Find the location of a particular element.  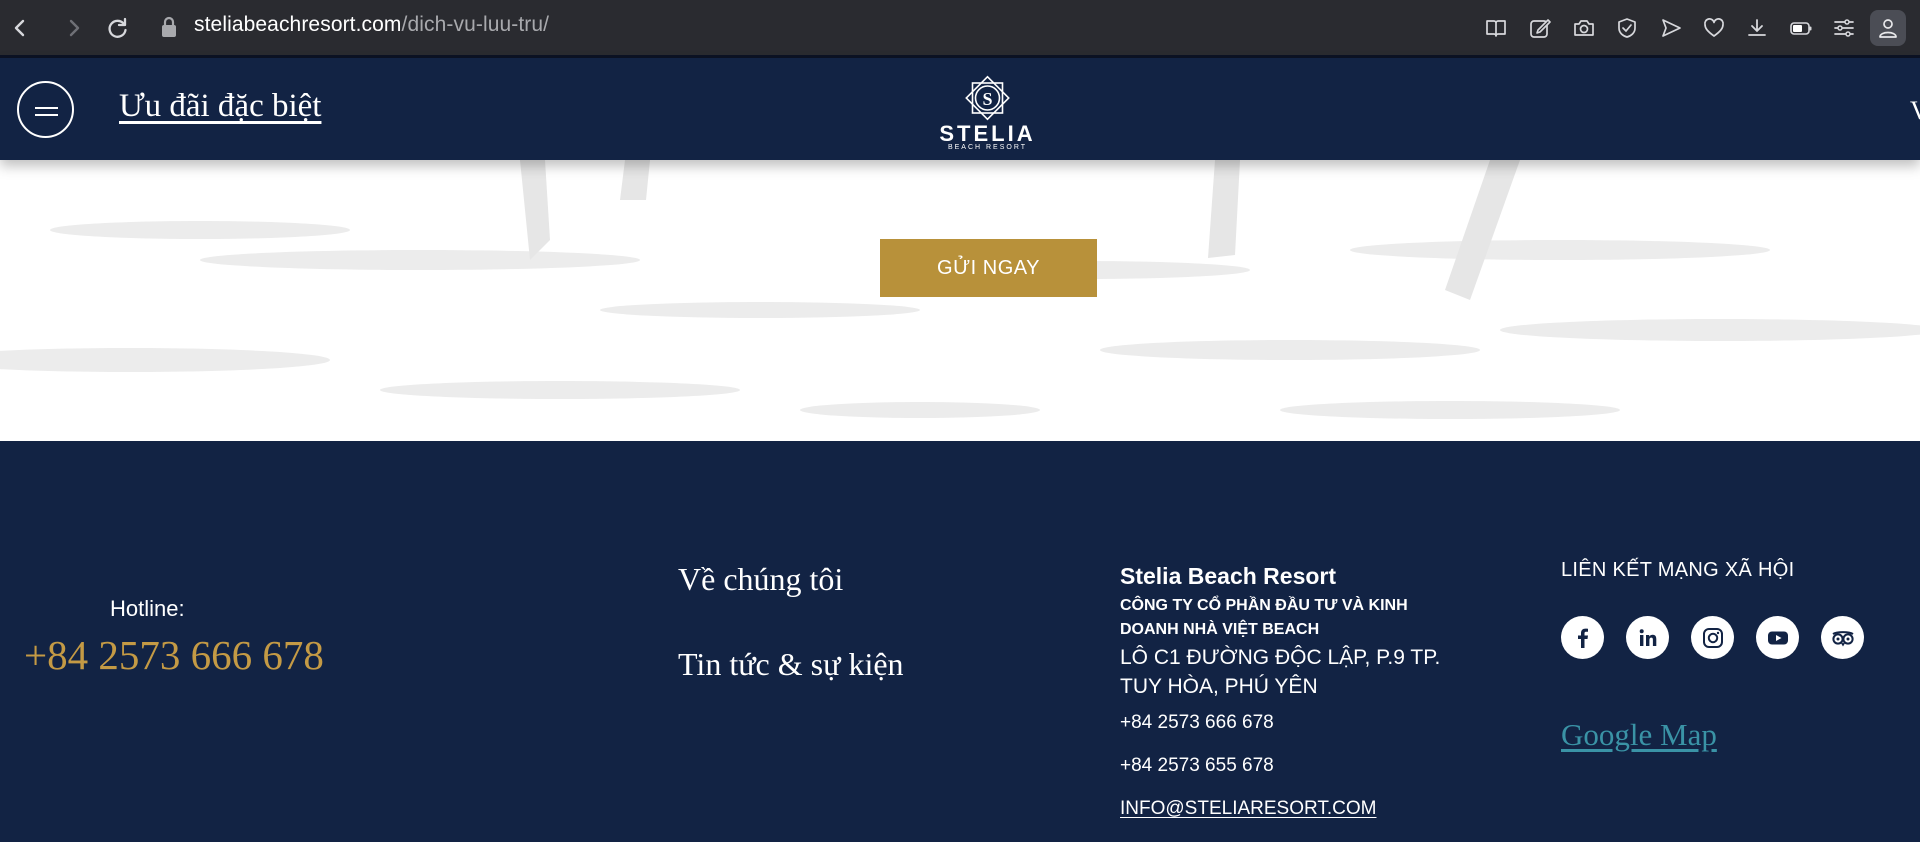

instagram-icon is located at coordinates (1712, 637).